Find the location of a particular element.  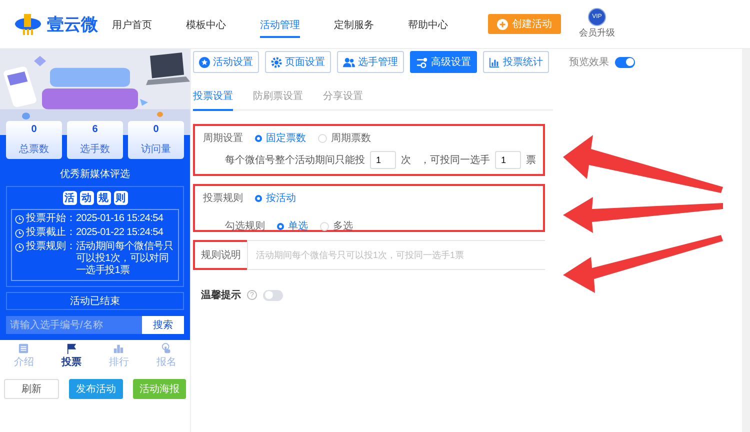

create-button: 创建活动 is located at coordinates (524, 24).